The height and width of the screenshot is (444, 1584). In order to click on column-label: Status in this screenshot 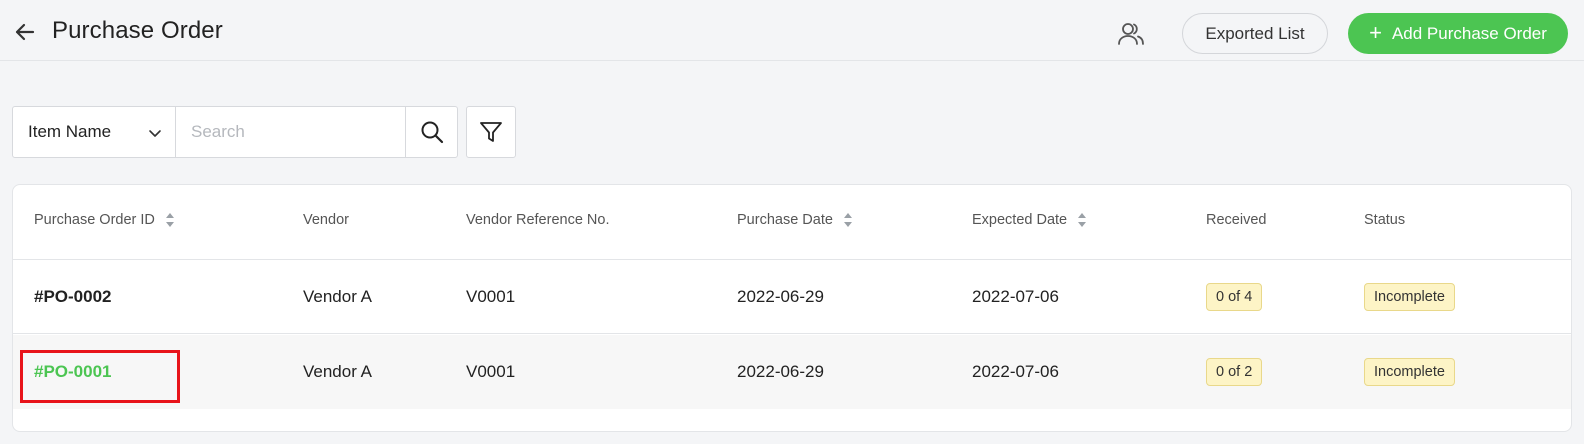, I will do `click(1385, 220)`.